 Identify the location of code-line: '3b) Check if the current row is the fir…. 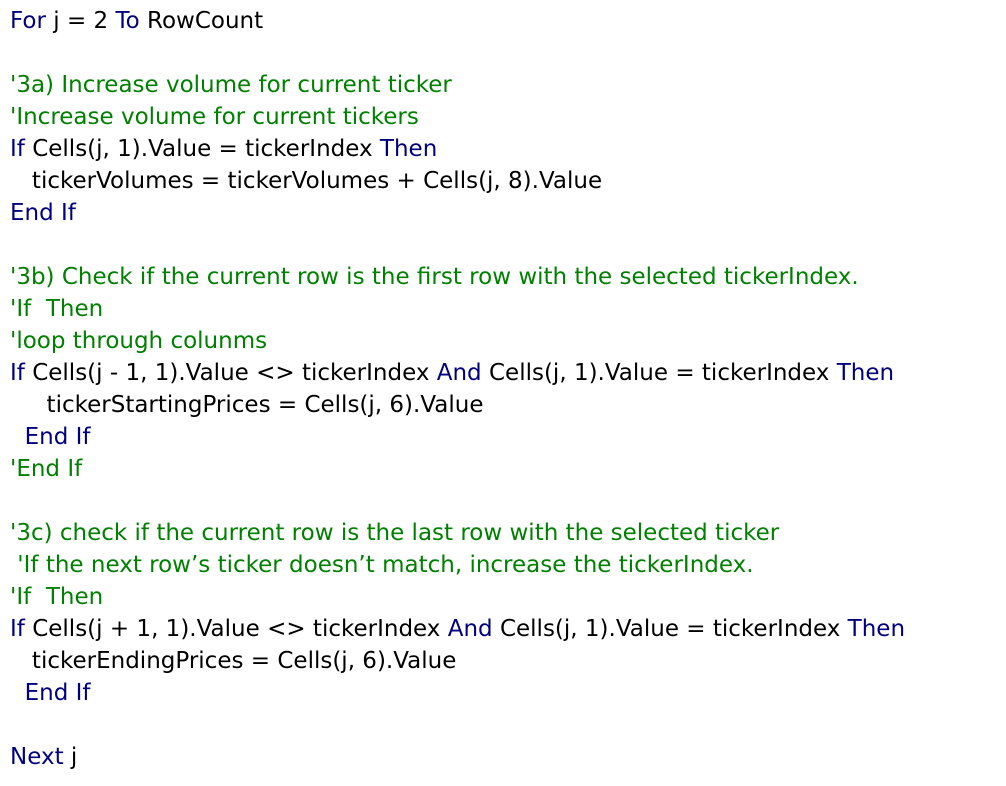
(434, 277).